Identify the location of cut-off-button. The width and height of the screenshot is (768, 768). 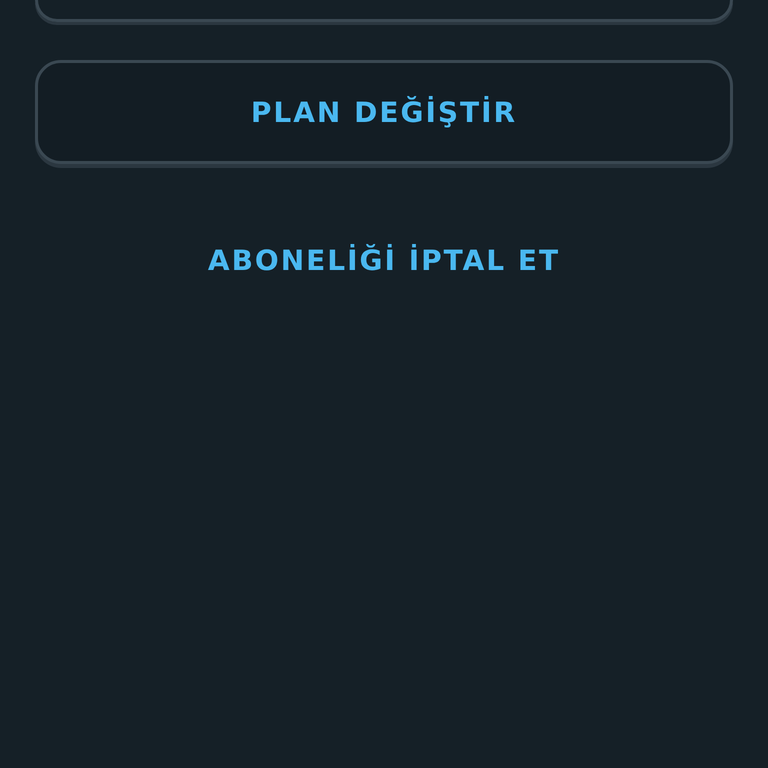
(384, 11).